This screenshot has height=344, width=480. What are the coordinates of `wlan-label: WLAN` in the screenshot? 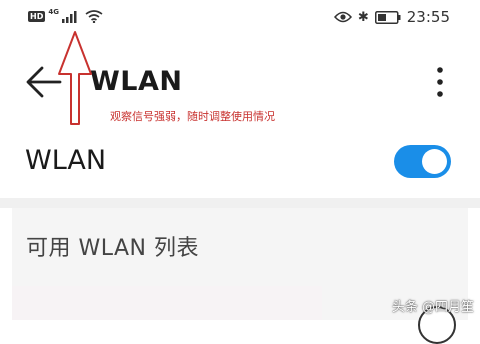 It's located at (66, 160).